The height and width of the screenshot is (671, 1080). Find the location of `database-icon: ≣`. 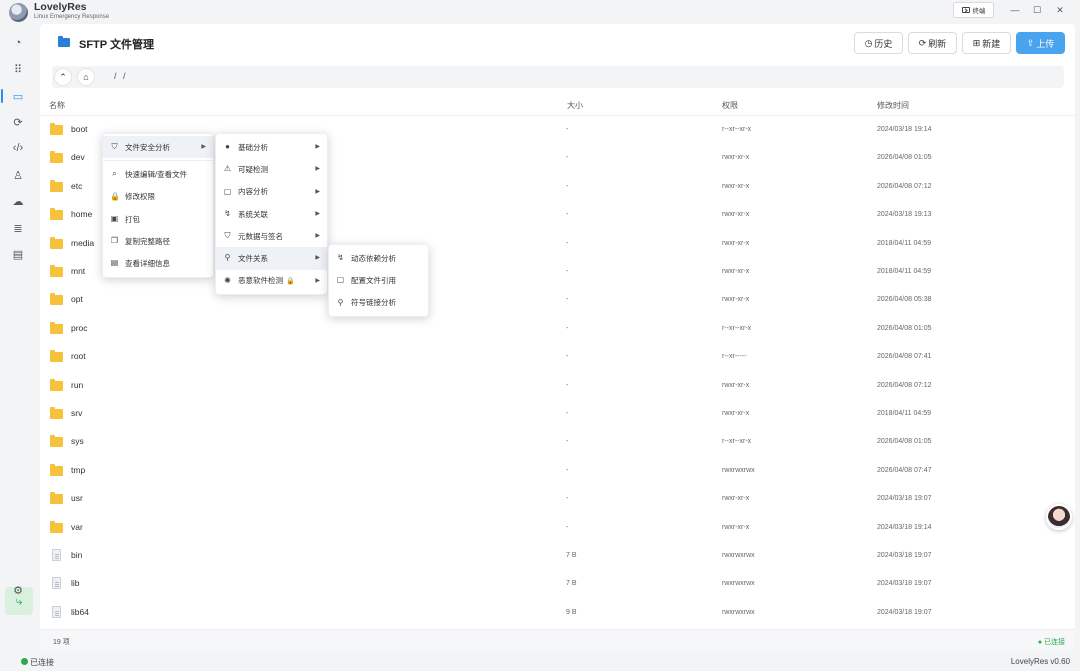

database-icon: ≣ is located at coordinates (18, 228).